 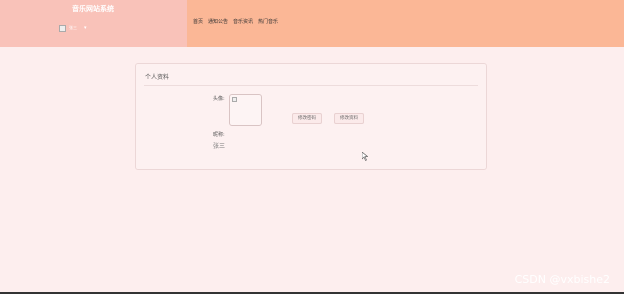 What do you see at coordinates (311, 85) in the screenshot?
I see `divider` at bounding box center [311, 85].